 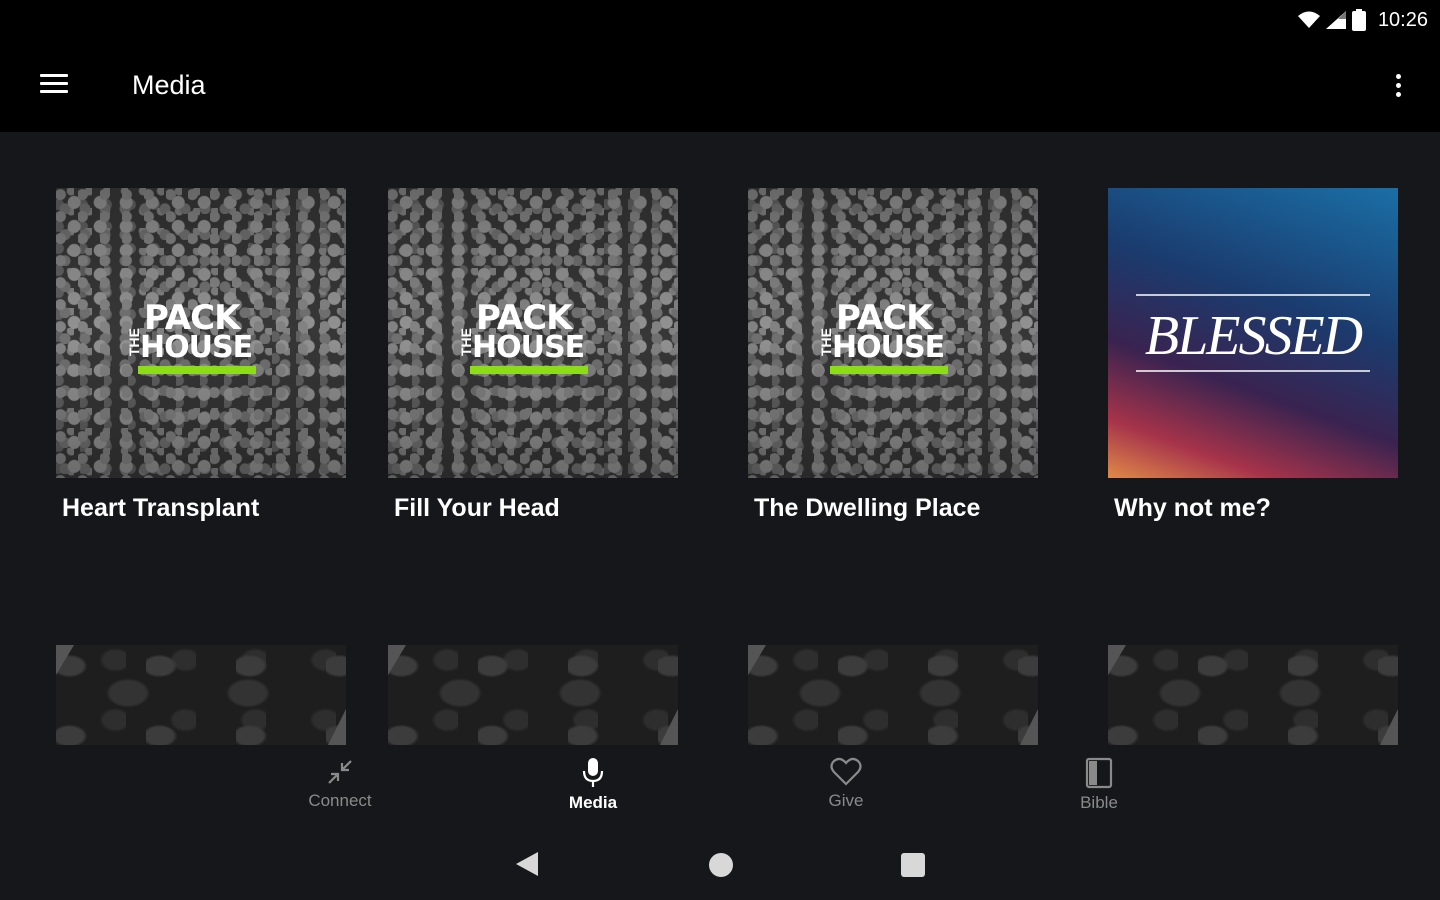 What do you see at coordinates (340, 772) in the screenshot?
I see `connect-arrows-icon` at bounding box center [340, 772].